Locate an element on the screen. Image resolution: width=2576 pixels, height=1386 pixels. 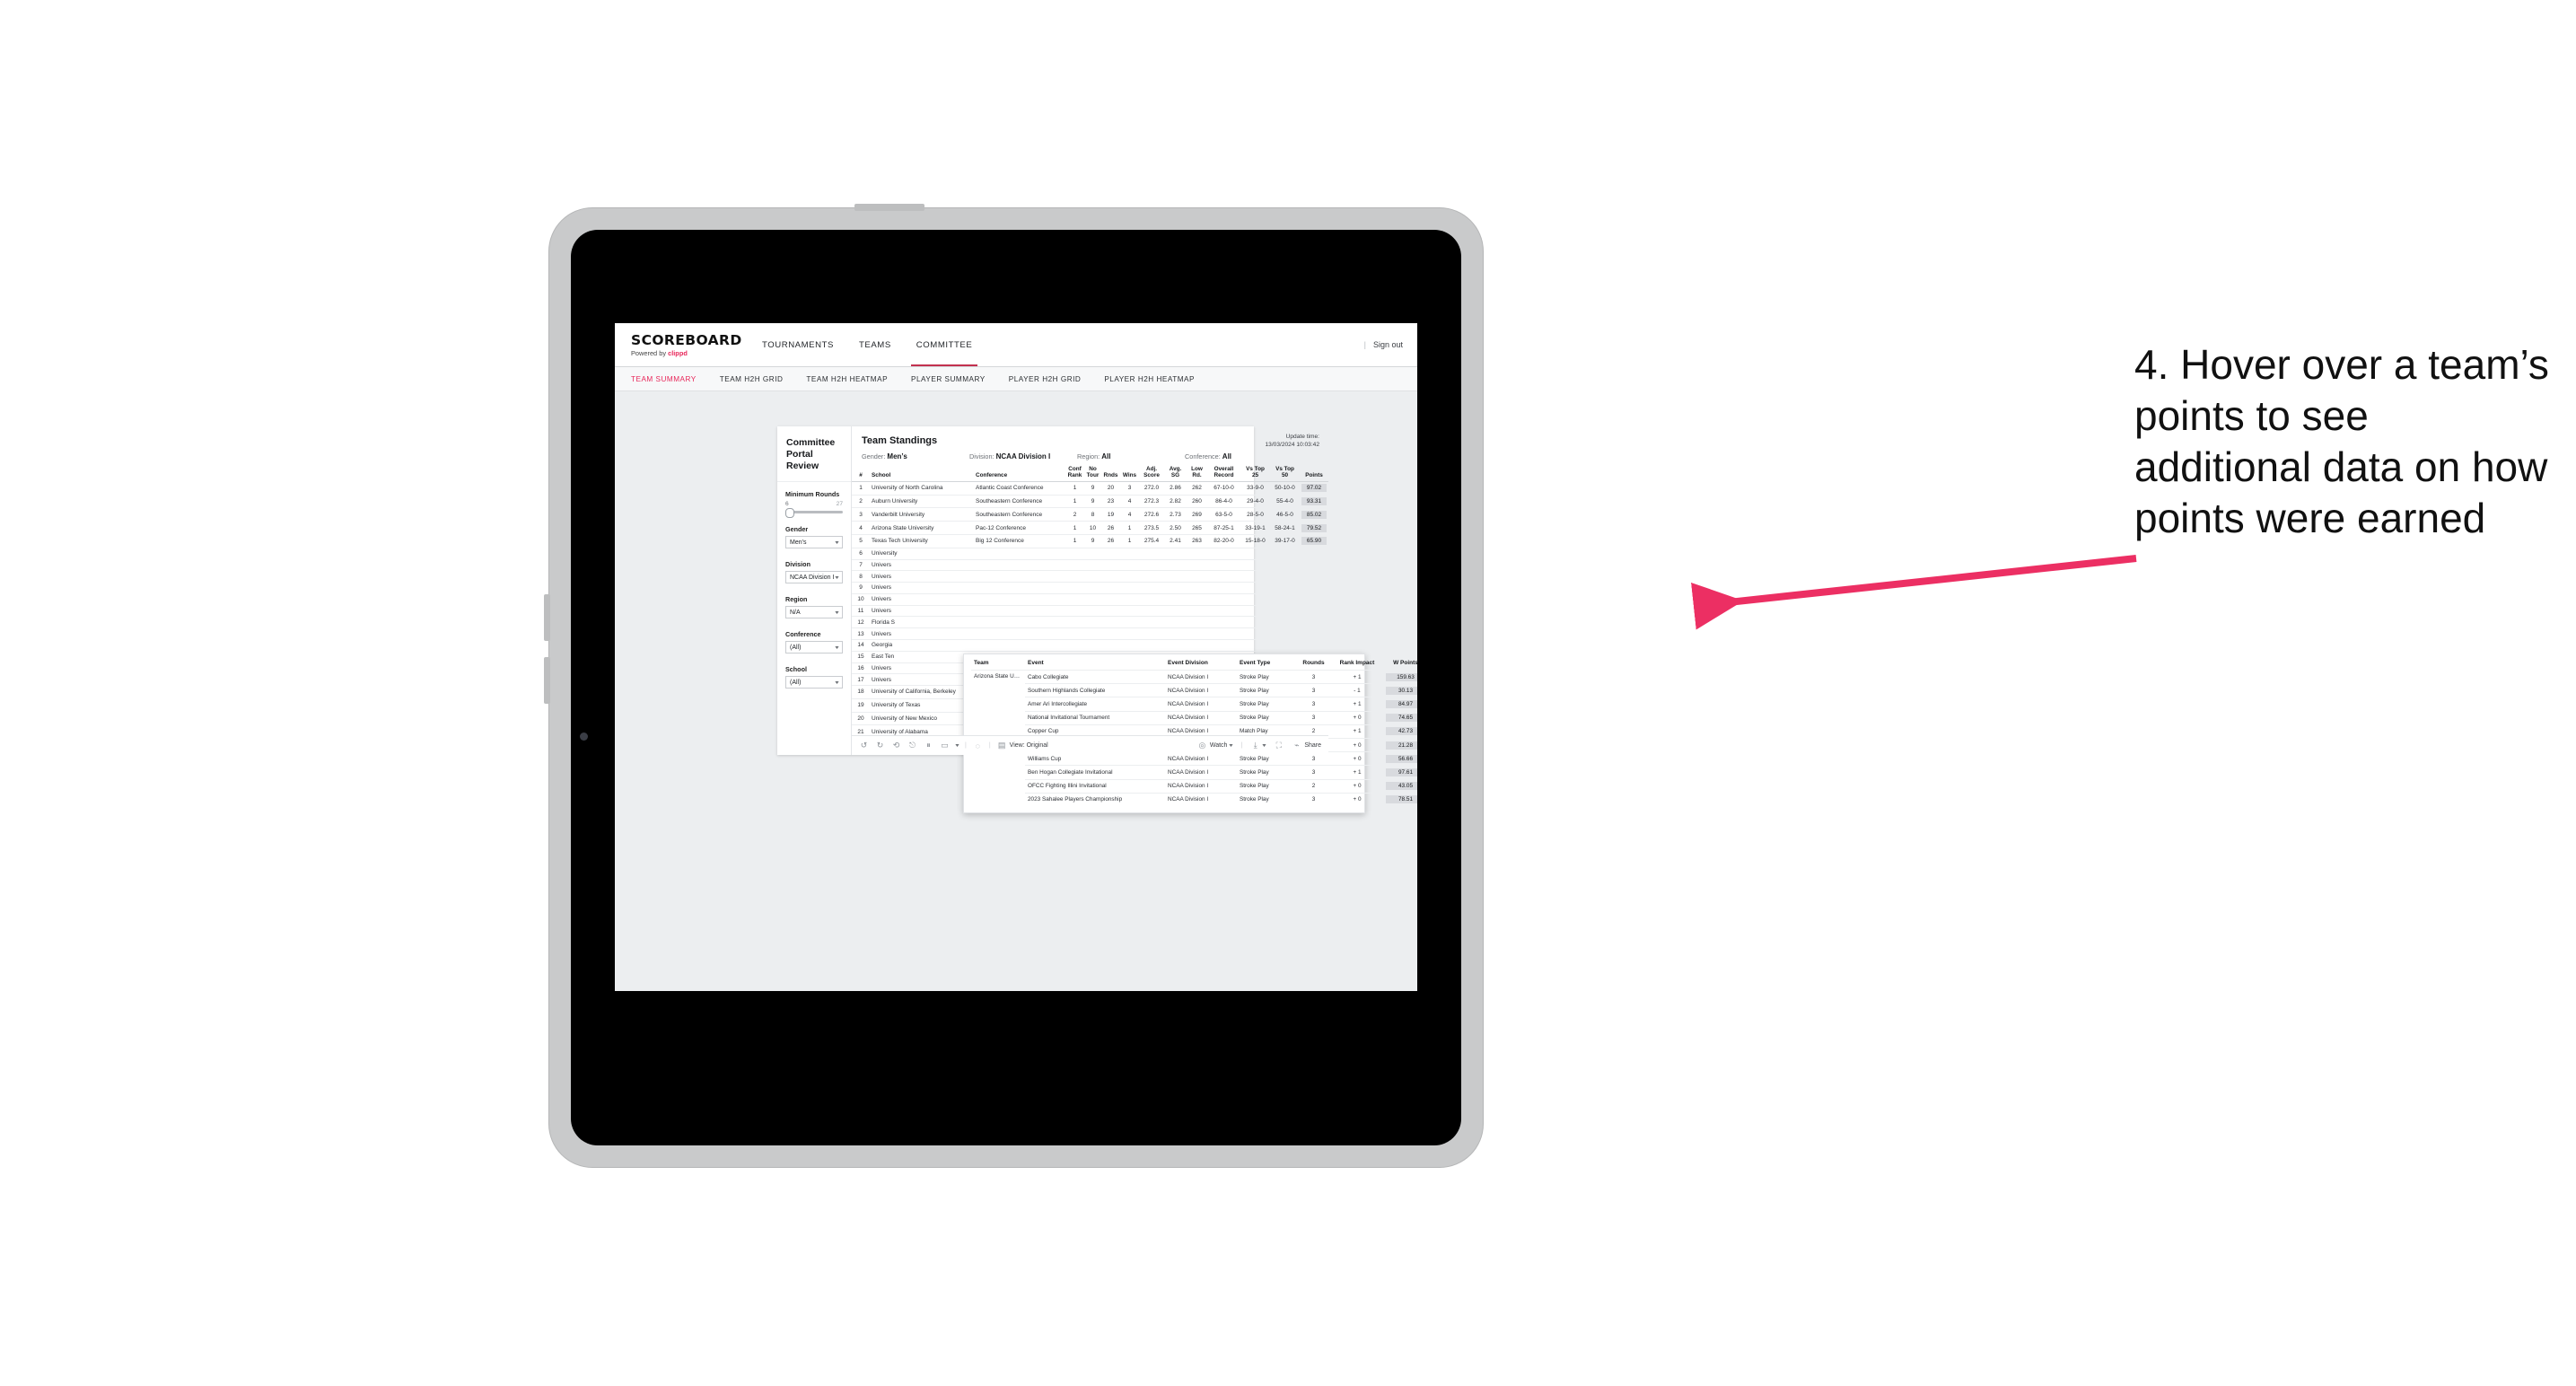
tooltip-cell-w-points: 97.61 is located at coordinates (1400, 772).